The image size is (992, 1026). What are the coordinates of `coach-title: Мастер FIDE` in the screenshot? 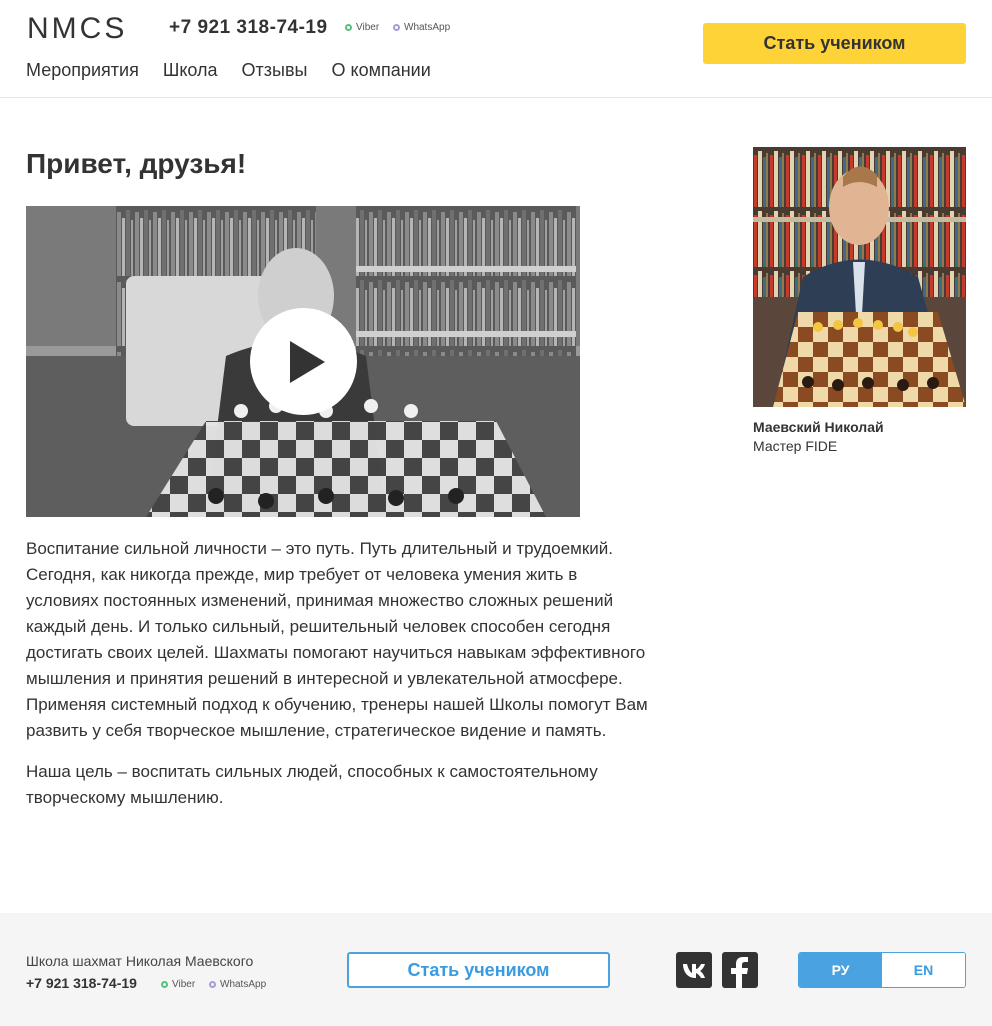 It's located at (795, 446).